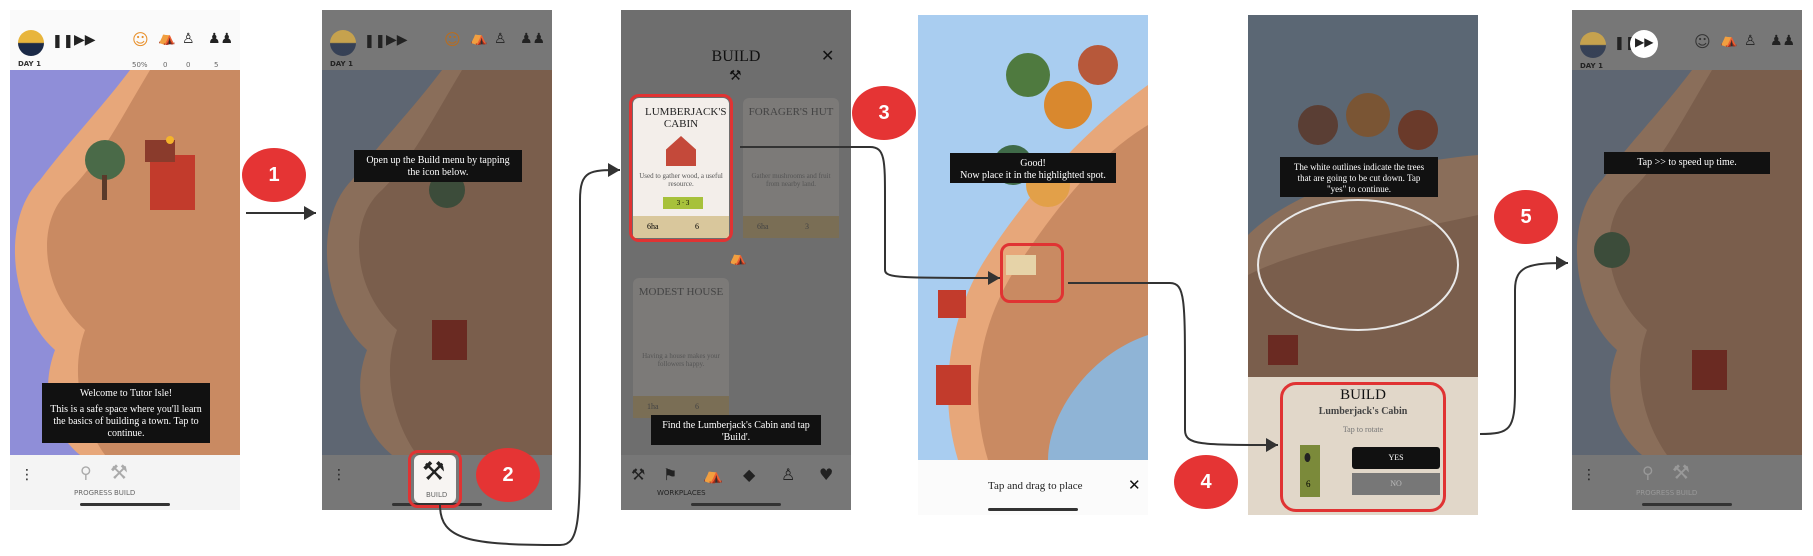 The width and height of the screenshot is (1813, 556). Describe the element at coordinates (274, 175) in the screenshot. I see `step-badge-1: 1` at that location.